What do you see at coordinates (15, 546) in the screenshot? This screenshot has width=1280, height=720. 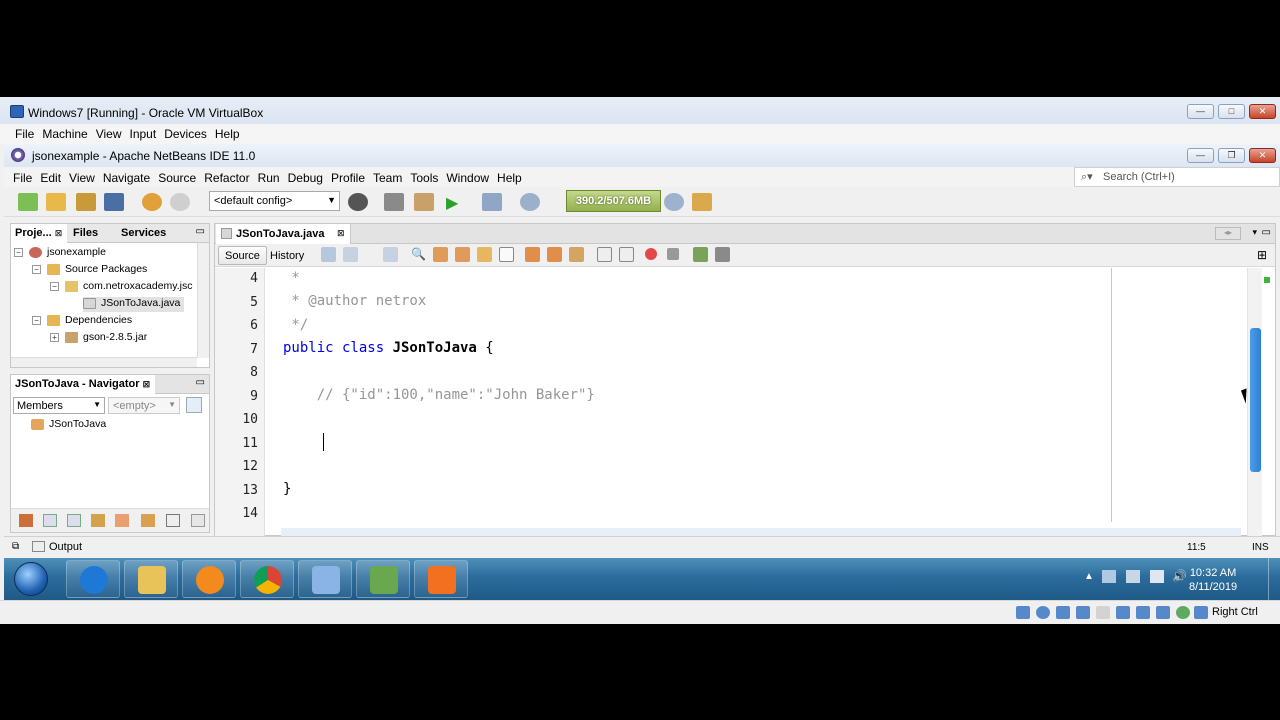 I see `restore-window-icon: ⧉` at bounding box center [15, 546].